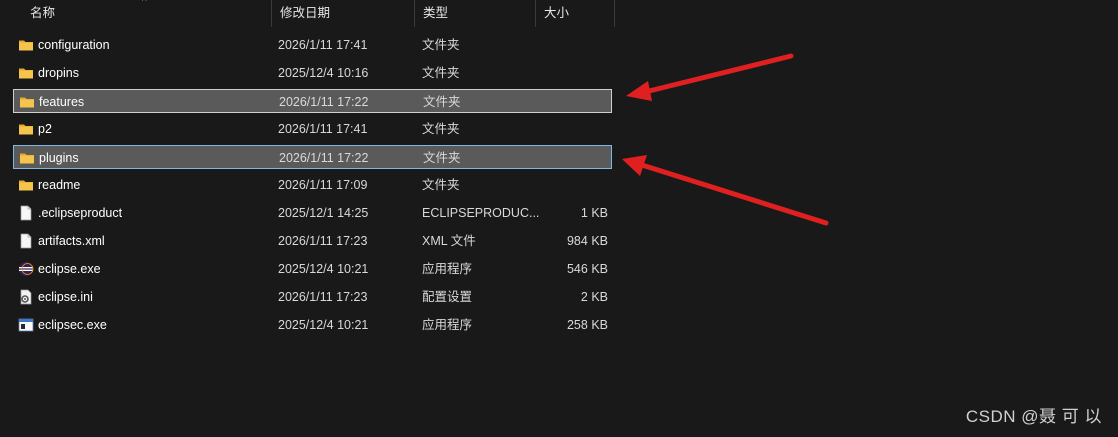 Image resolution: width=1118 pixels, height=437 pixels. I want to click on file-name: eclipse.ini, so click(65, 297).